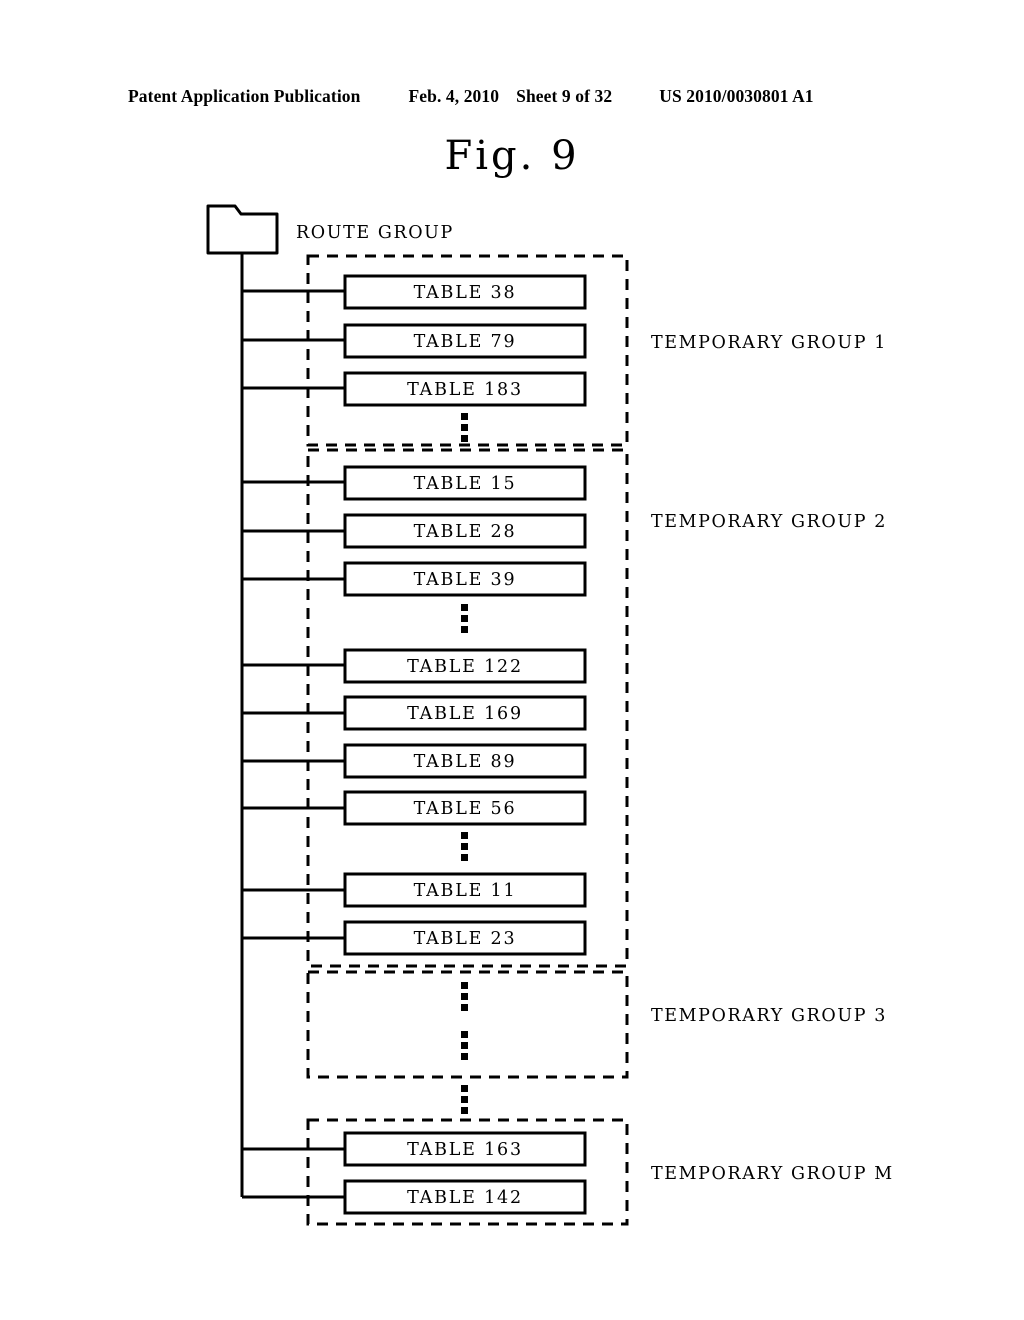  I want to click on table-box-label: TABLE 39, so click(465, 580).